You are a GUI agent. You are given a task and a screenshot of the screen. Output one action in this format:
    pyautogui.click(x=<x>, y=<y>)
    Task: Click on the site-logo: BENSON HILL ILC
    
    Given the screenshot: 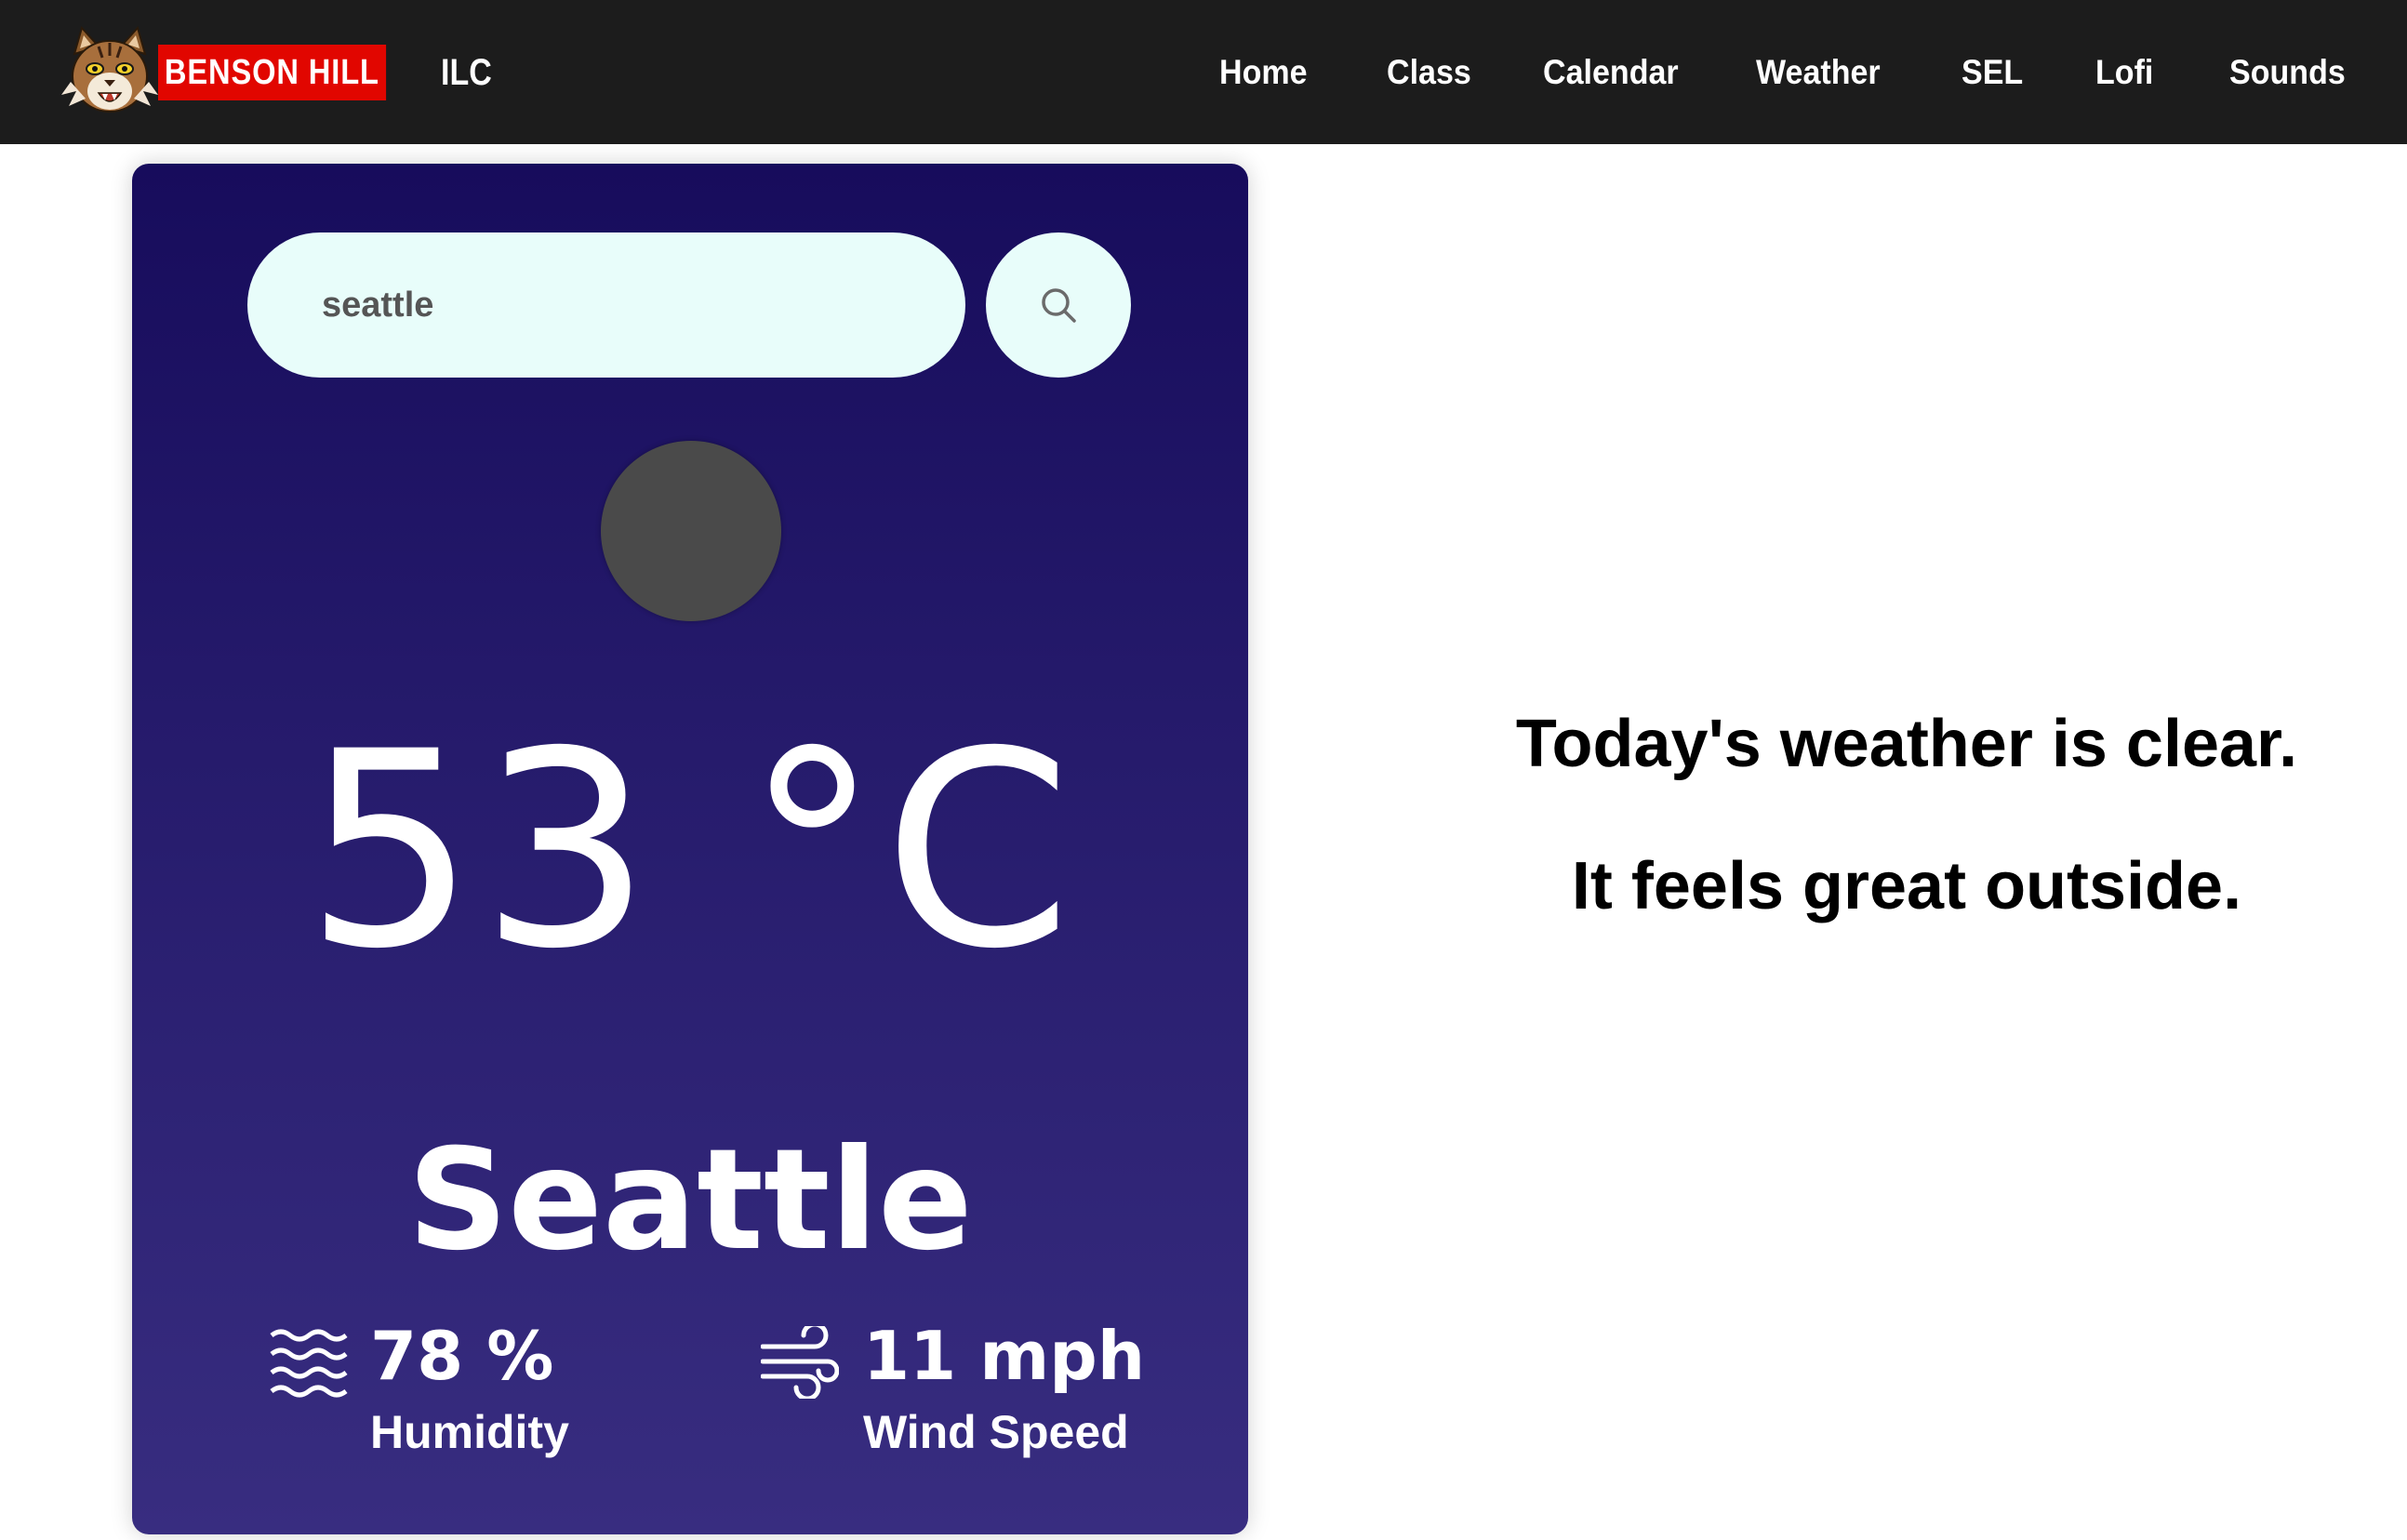 What is the action you would take?
    pyautogui.click(x=276, y=72)
    